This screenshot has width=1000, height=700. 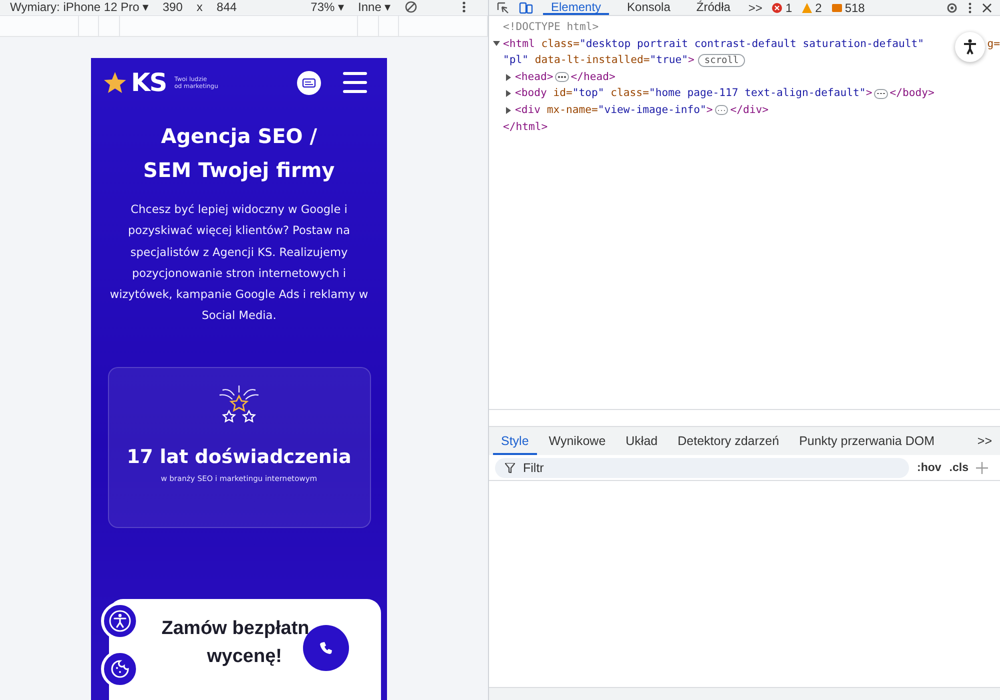 What do you see at coordinates (510, 467) in the screenshot?
I see `filter-icon` at bounding box center [510, 467].